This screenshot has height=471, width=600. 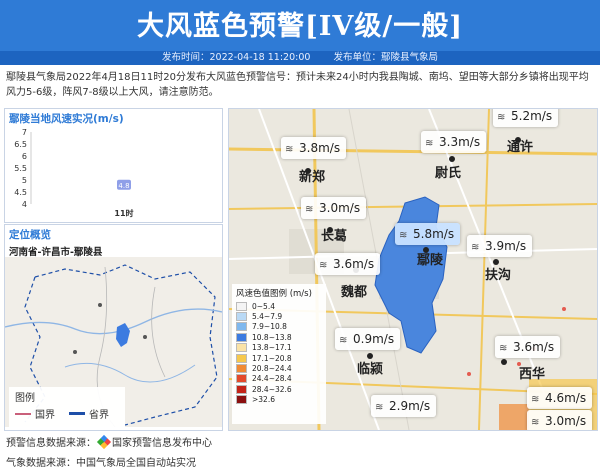 What do you see at coordinates (385, 57) in the screenshot?
I see `publish-unit: 发布单位：鄢陵县气象局` at bounding box center [385, 57].